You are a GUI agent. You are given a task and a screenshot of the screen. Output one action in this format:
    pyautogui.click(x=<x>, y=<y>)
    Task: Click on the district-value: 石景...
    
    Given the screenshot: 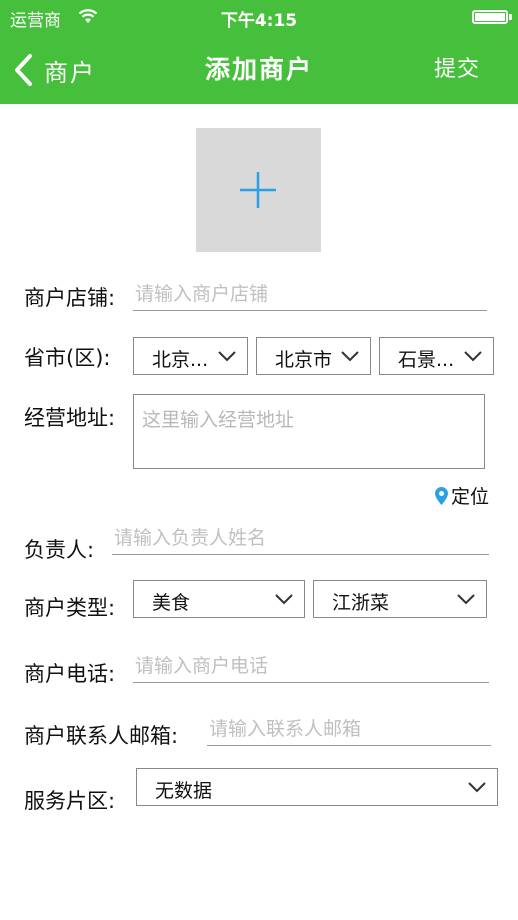 What is the action you would take?
    pyautogui.click(x=426, y=360)
    